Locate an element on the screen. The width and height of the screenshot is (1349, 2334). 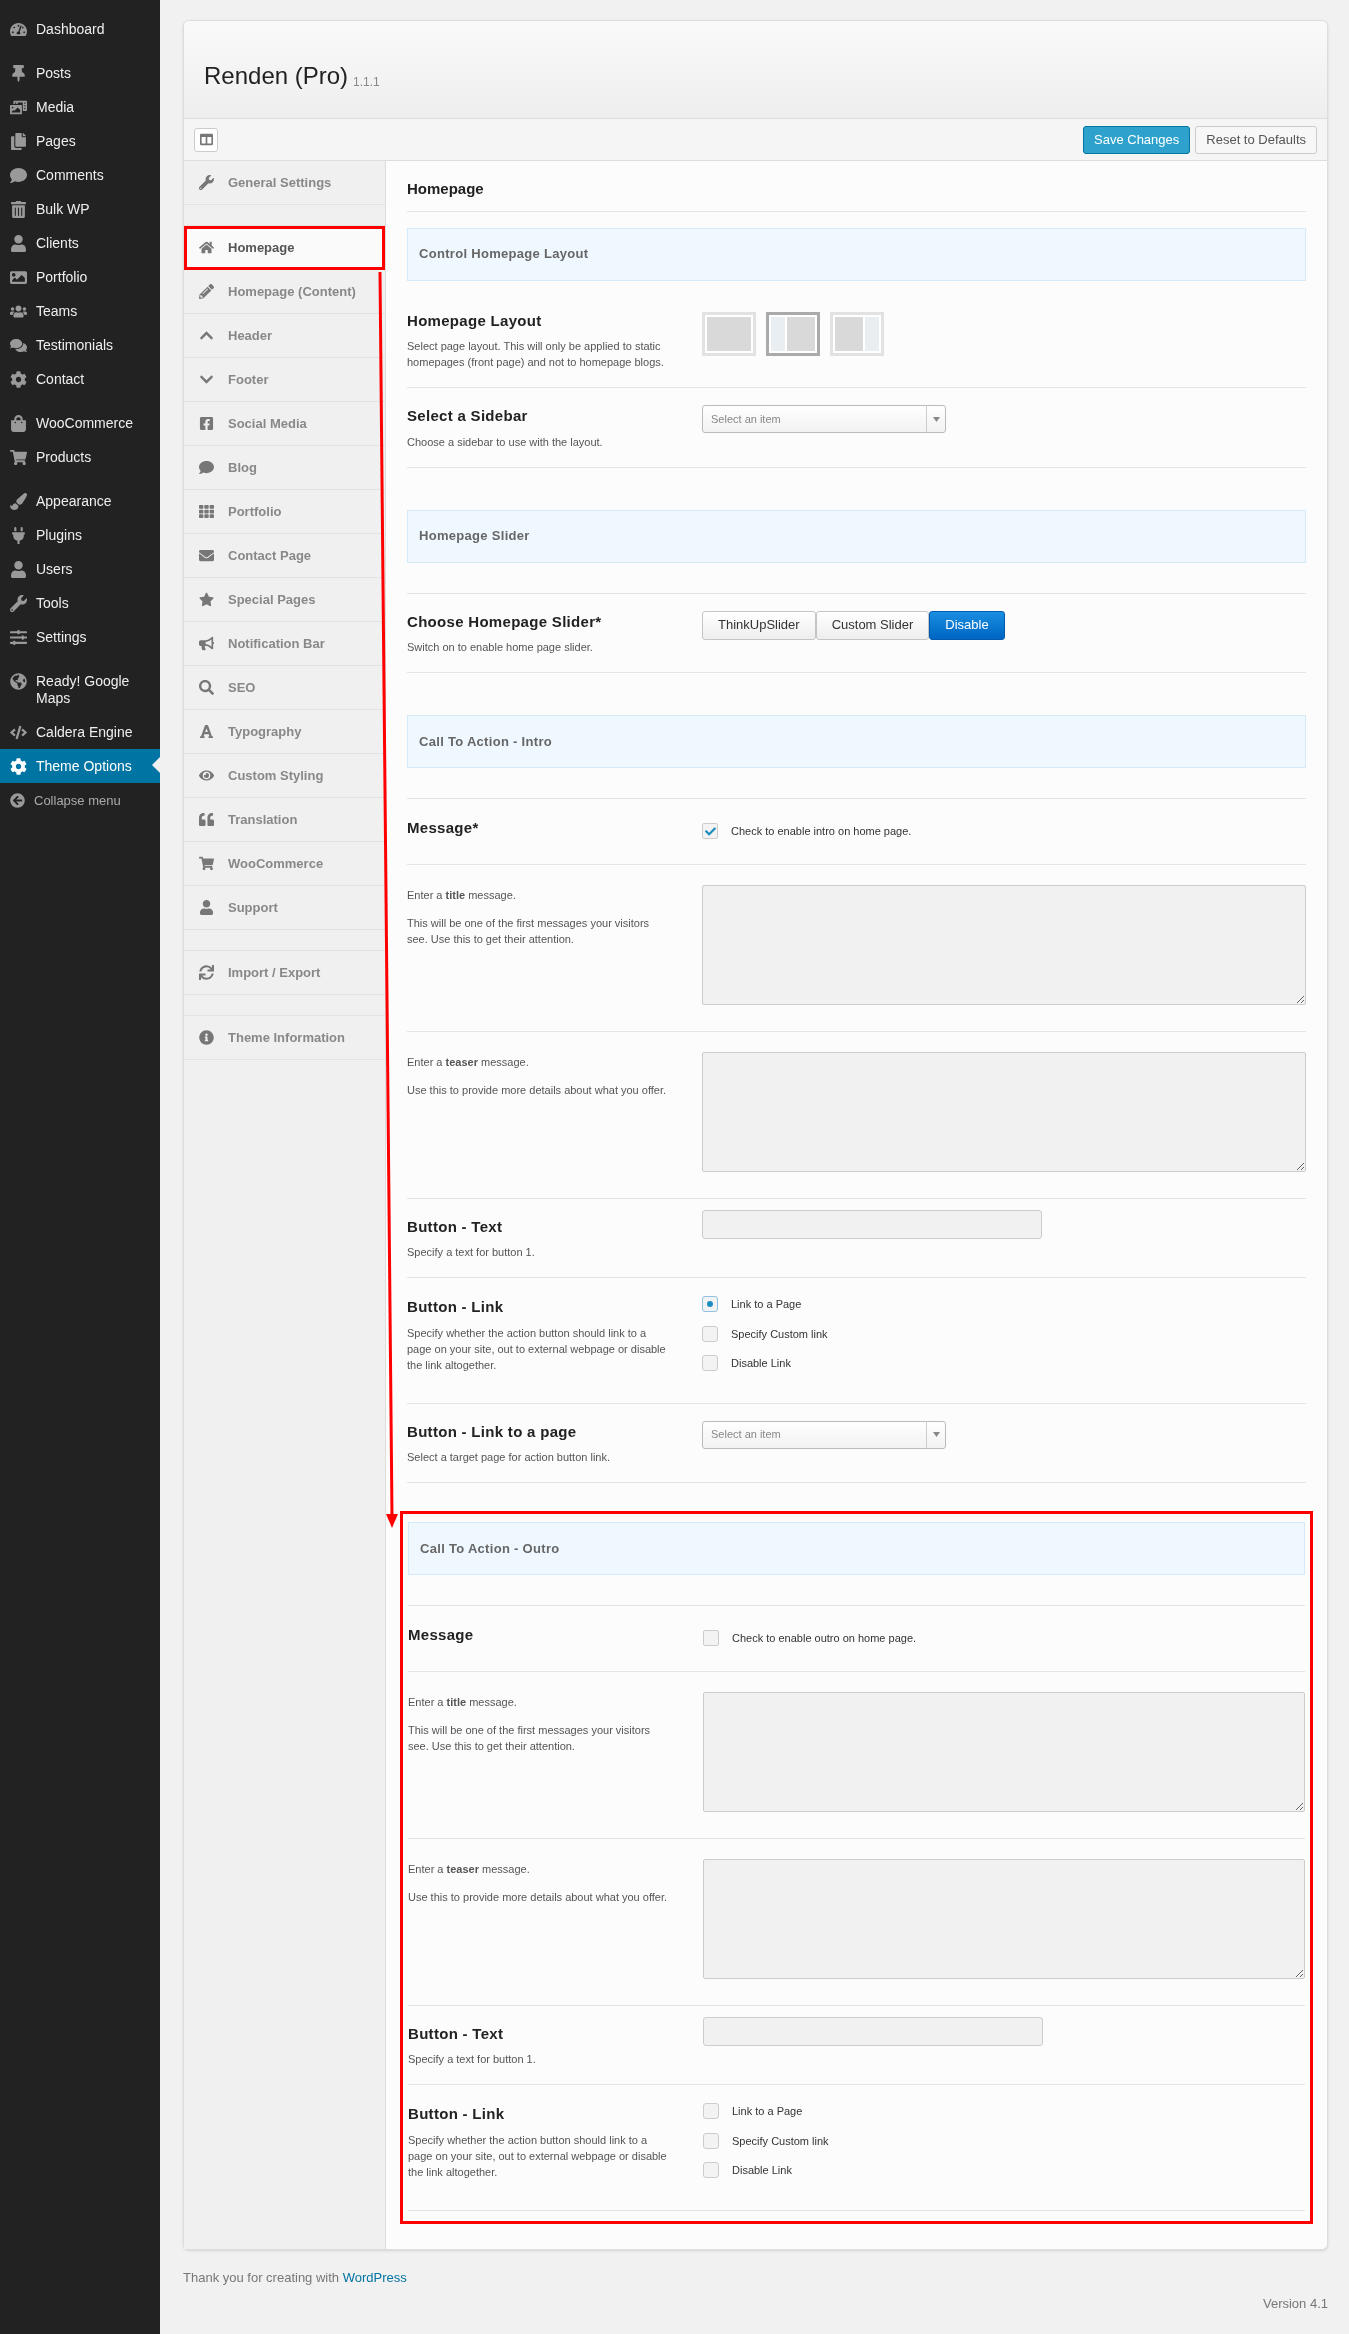
select-placeholder: Select an item is located at coordinates (746, 1435).